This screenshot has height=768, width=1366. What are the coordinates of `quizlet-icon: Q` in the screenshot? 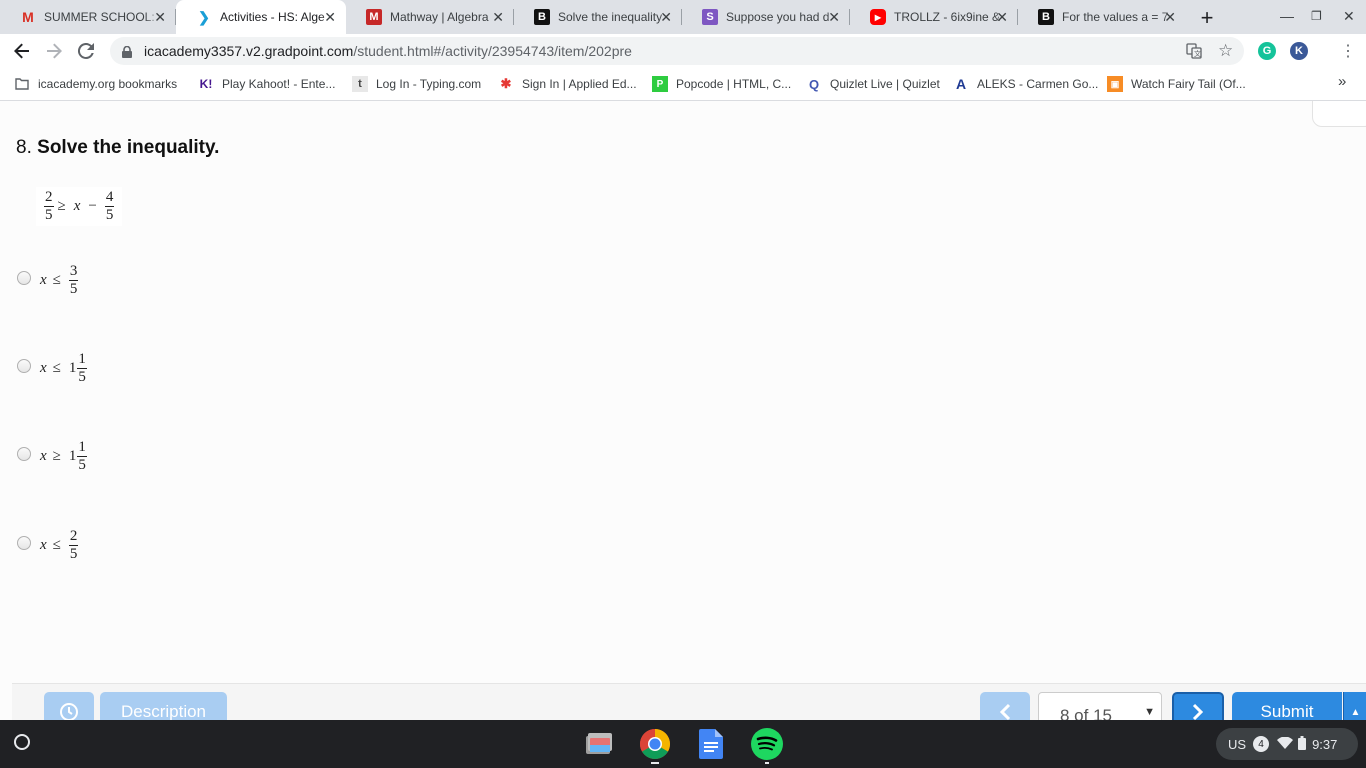 It's located at (814, 84).